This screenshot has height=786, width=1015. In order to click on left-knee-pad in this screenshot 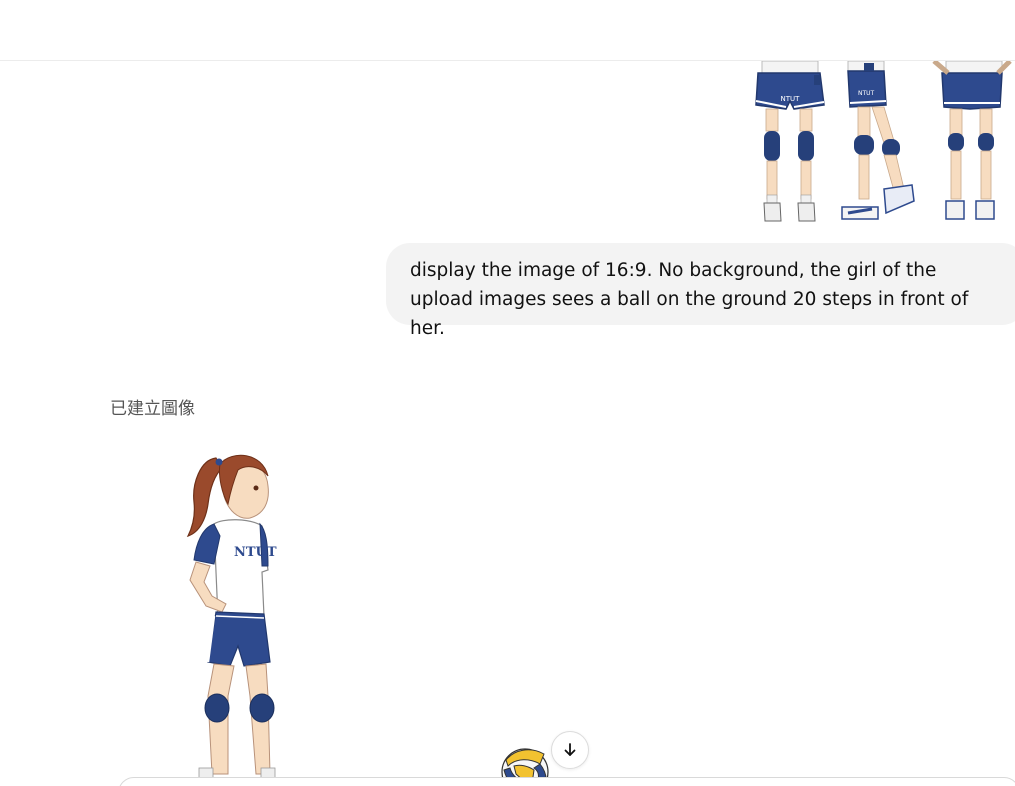, I will do `click(217, 708)`.